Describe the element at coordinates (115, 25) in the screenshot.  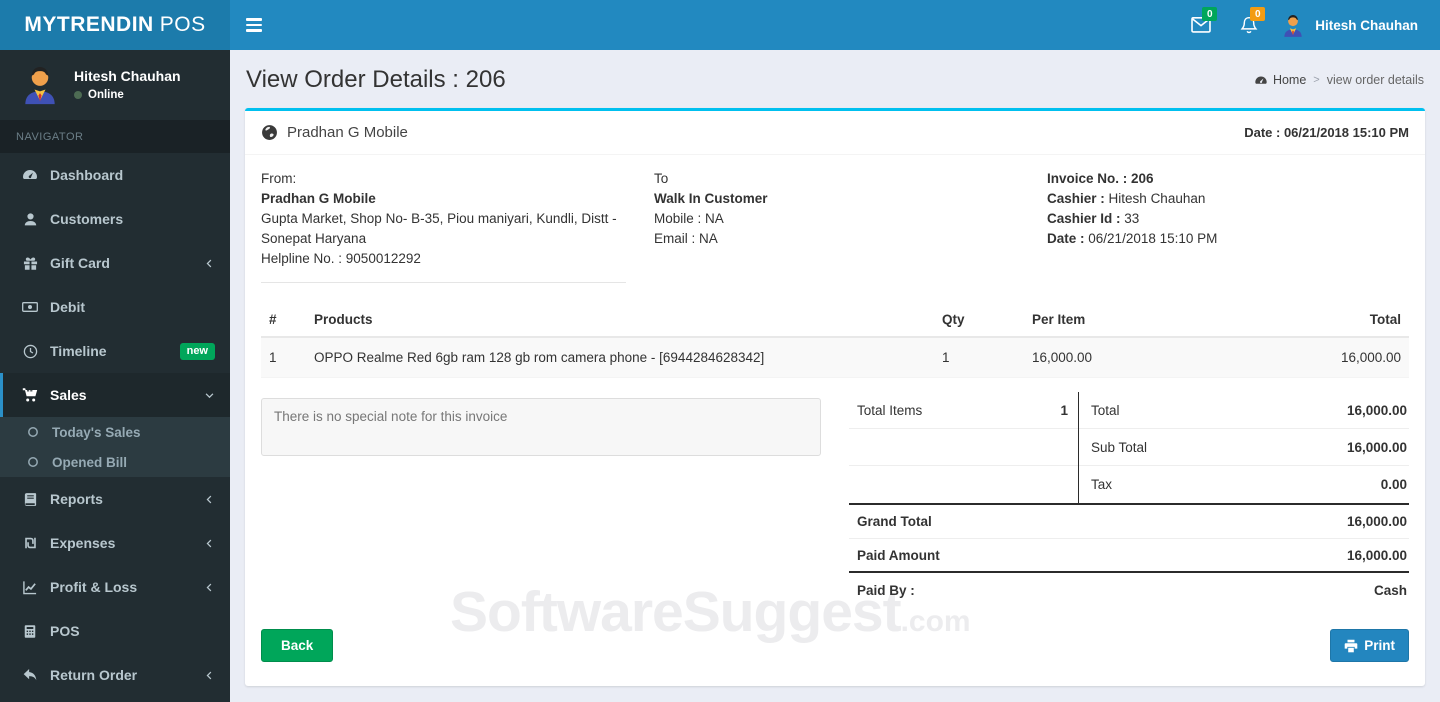
I see `app-logo: MYTRENDIN POS` at that location.